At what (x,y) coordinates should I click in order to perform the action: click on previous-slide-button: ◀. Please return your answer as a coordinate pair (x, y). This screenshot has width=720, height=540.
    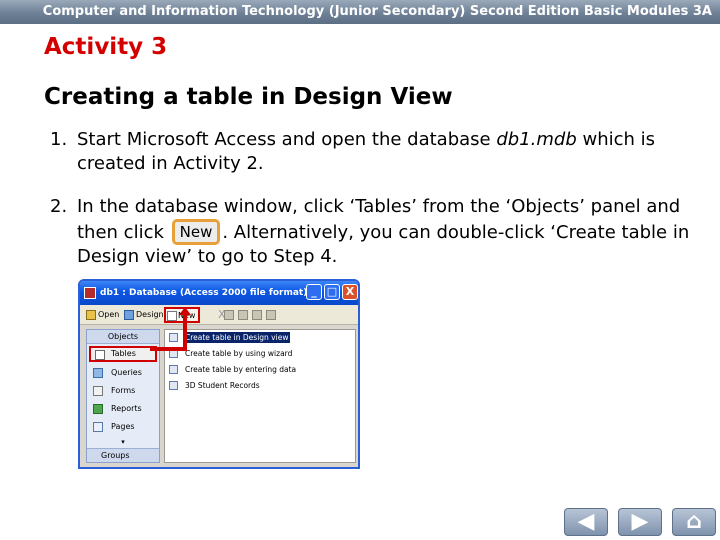
    Looking at the image, I should click on (586, 522).